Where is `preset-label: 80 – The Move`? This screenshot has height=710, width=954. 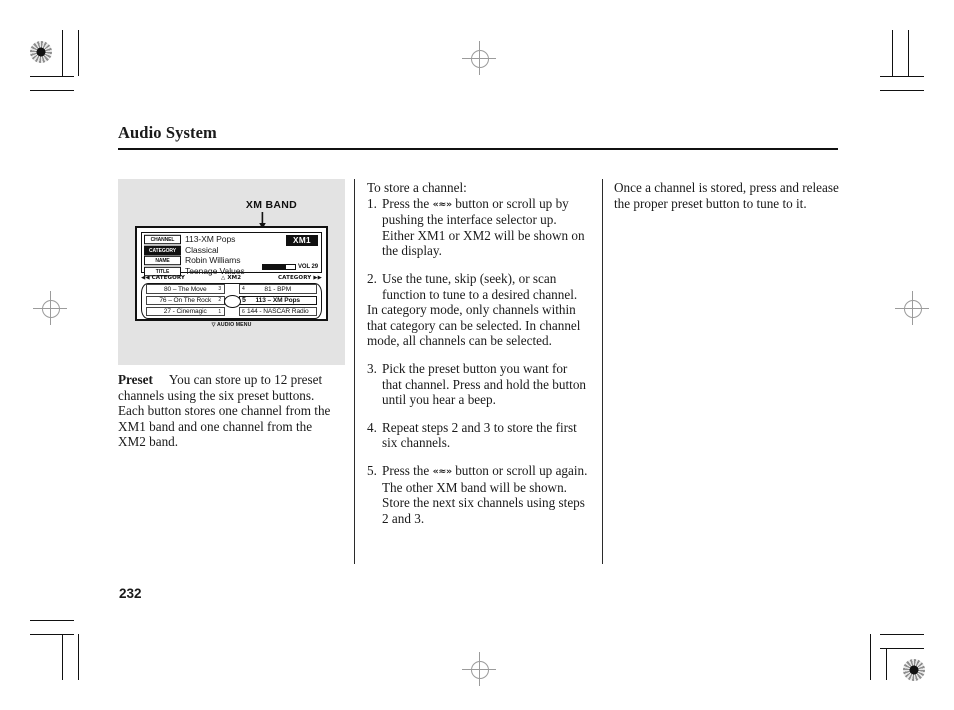
preset-label: 80 – The Move is located at coordinates (185, 289).